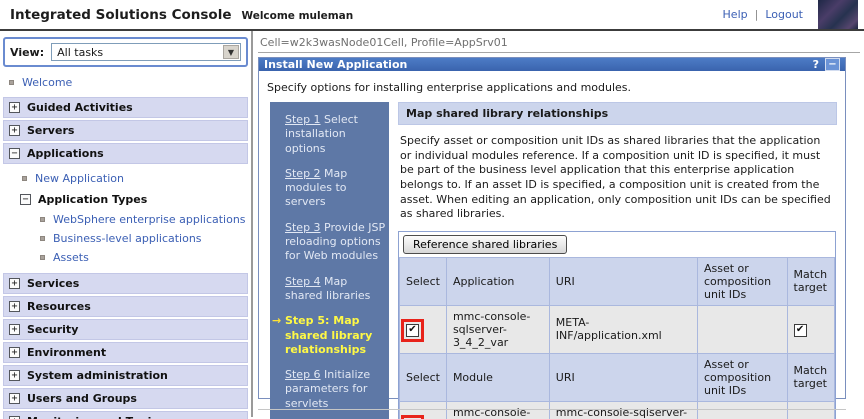 This screenshot has width=864, height=419. What do you see at coordinates (125, 329) in the screenshot?
I see `sidebar-section-security: + Security` at bounding box center [125, 329].